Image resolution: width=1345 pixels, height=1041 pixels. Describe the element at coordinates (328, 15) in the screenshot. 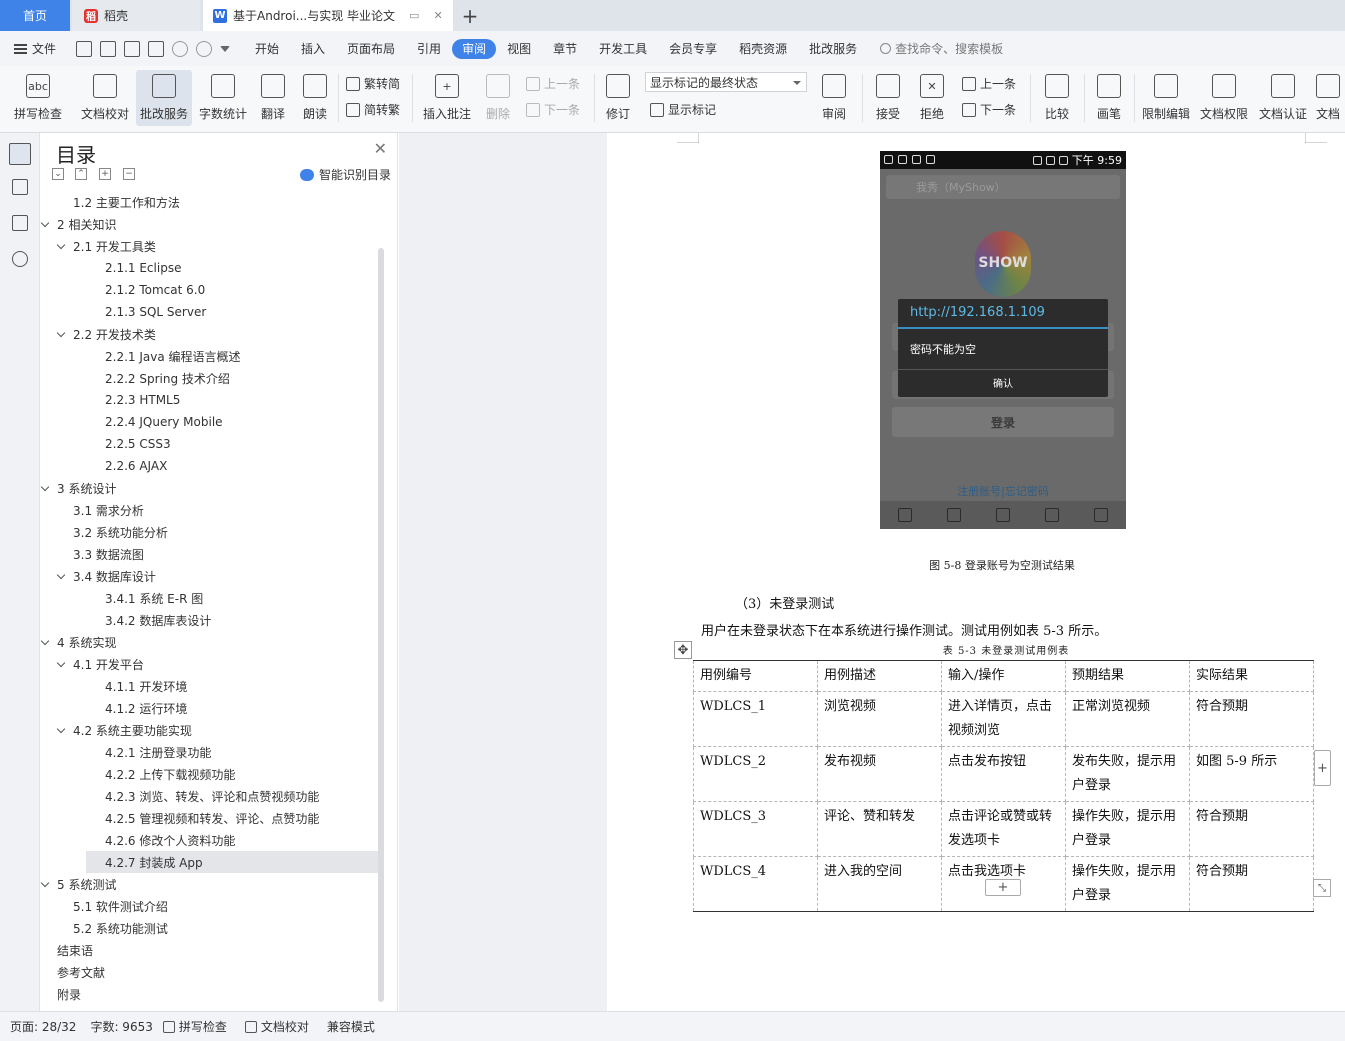

I see `tab-document: W 基于Androi...与实现 毕业论文 ▭ ✕` at that location.